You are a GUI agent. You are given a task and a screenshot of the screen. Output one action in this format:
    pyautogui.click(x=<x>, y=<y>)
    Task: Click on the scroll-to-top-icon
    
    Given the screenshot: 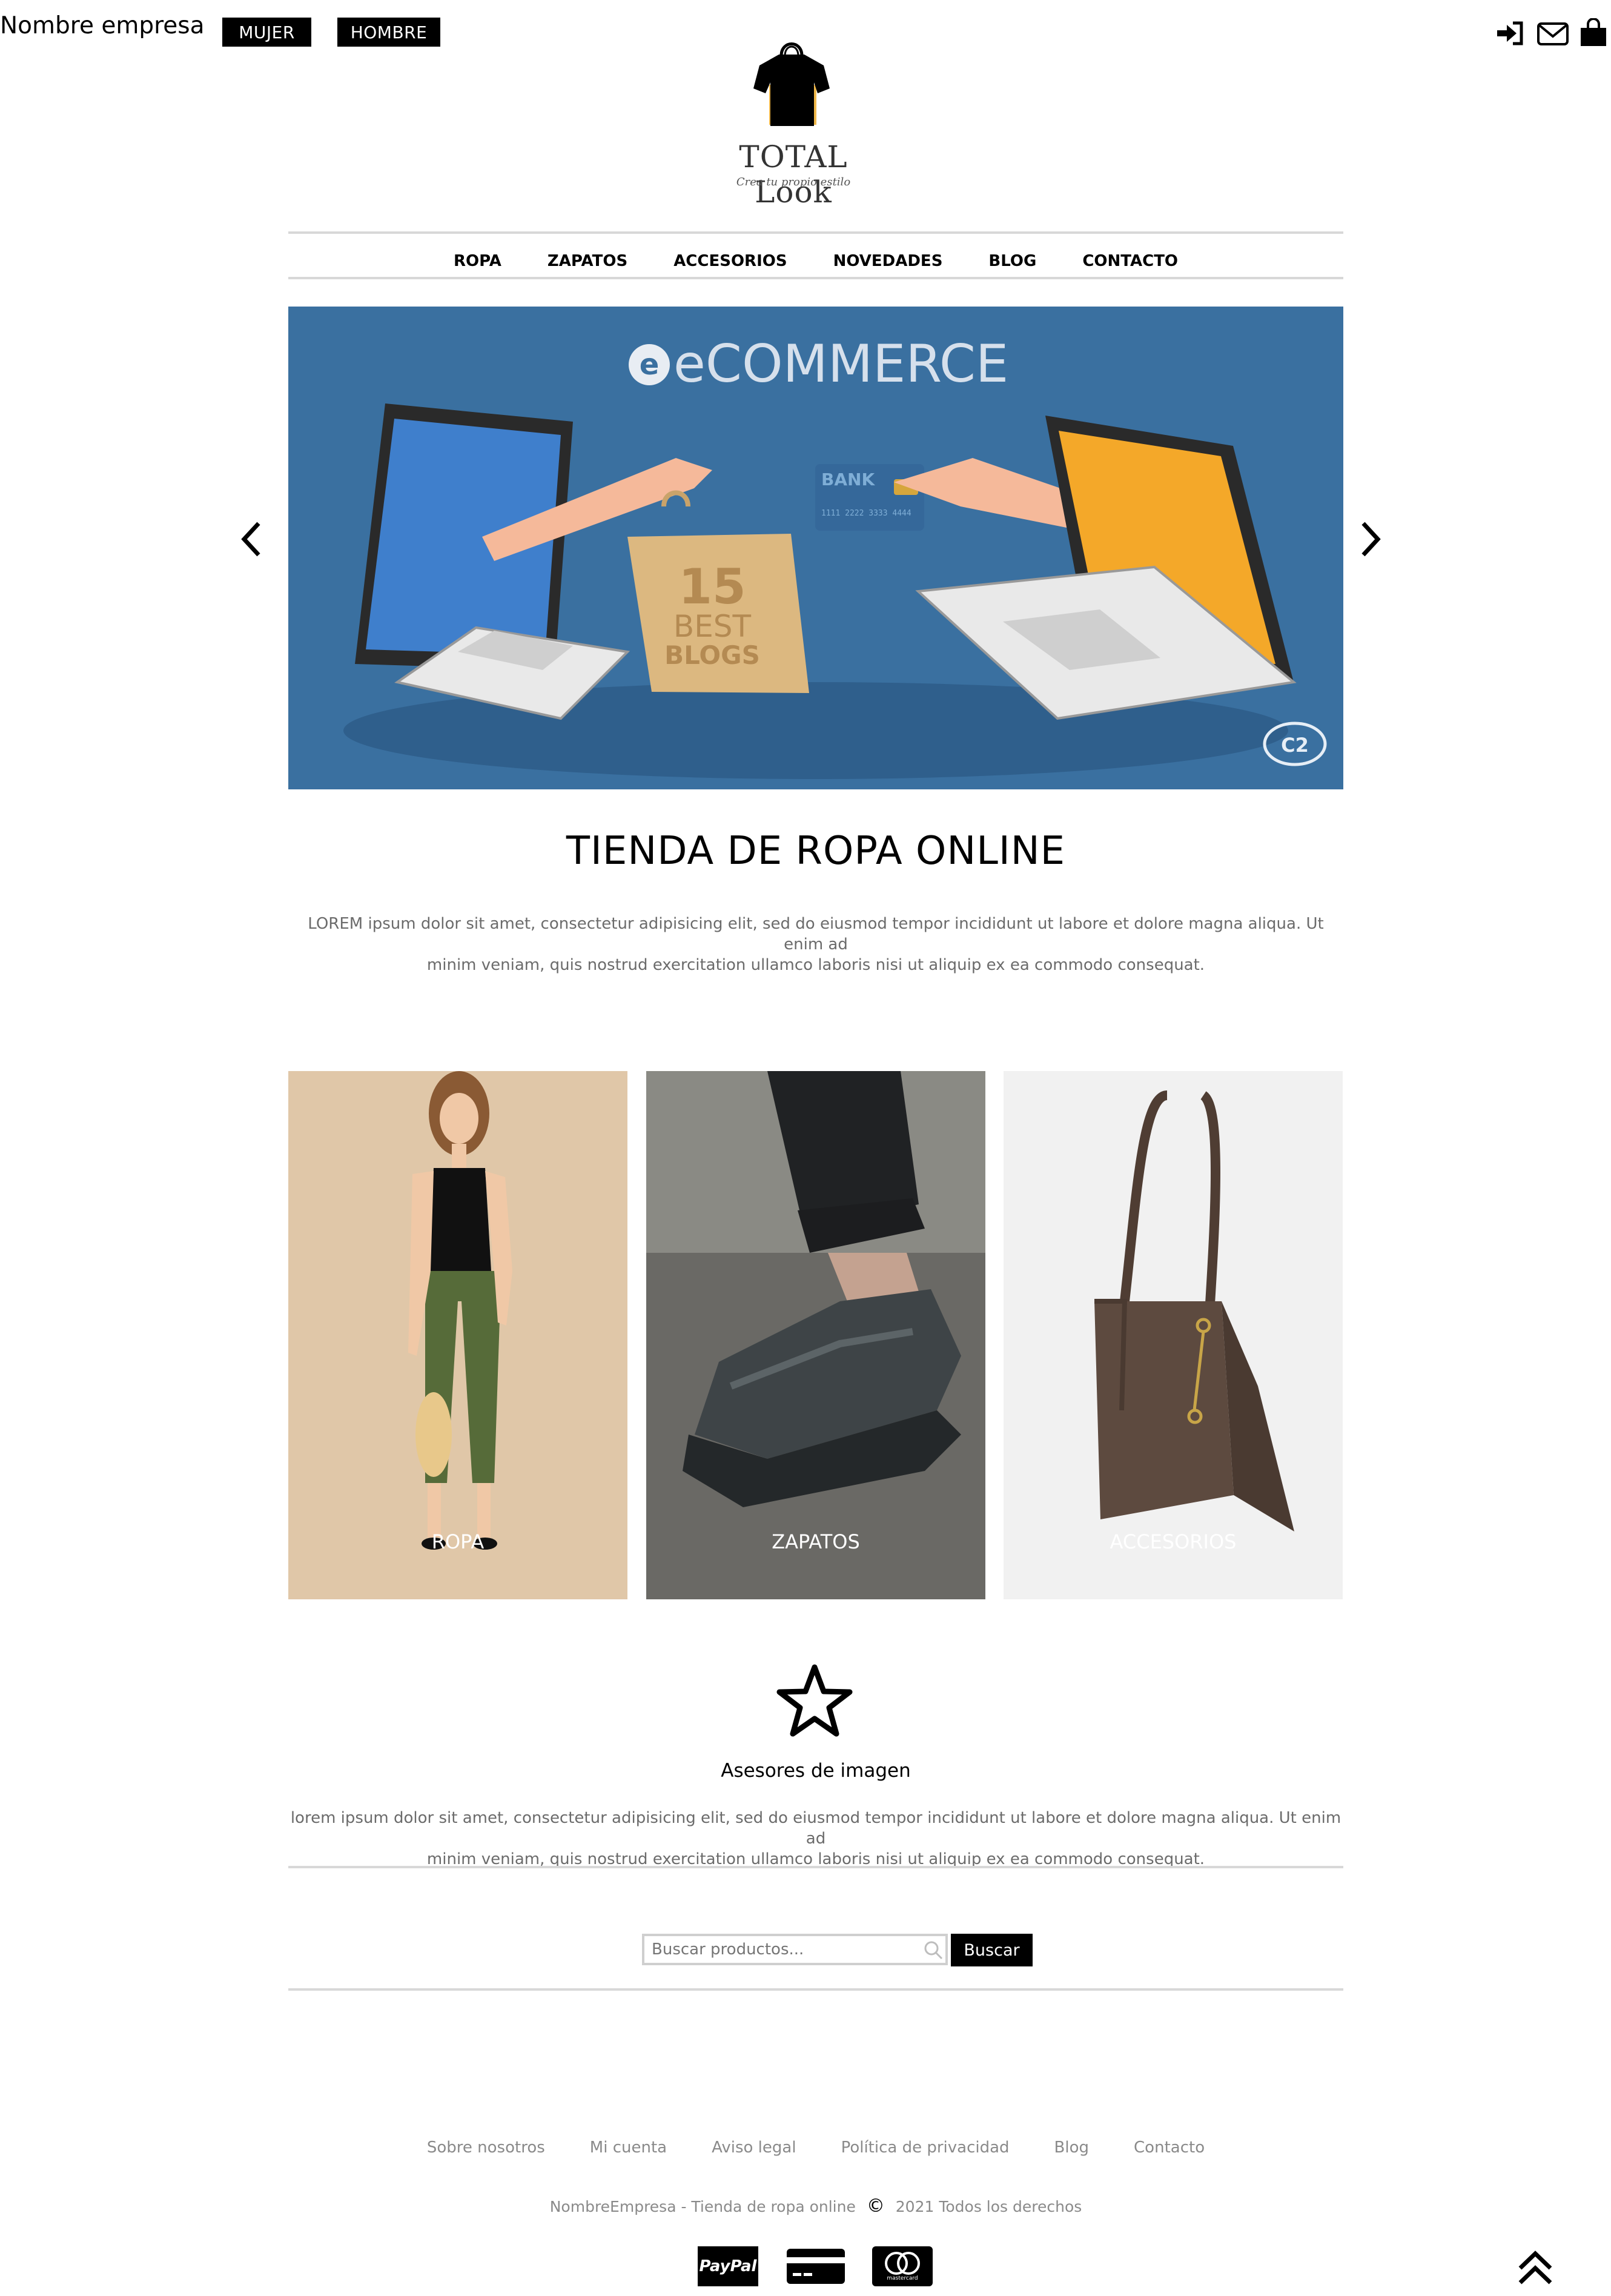 What is the action you would take?
    pyautogui.click(x=1535, y=2268)
    